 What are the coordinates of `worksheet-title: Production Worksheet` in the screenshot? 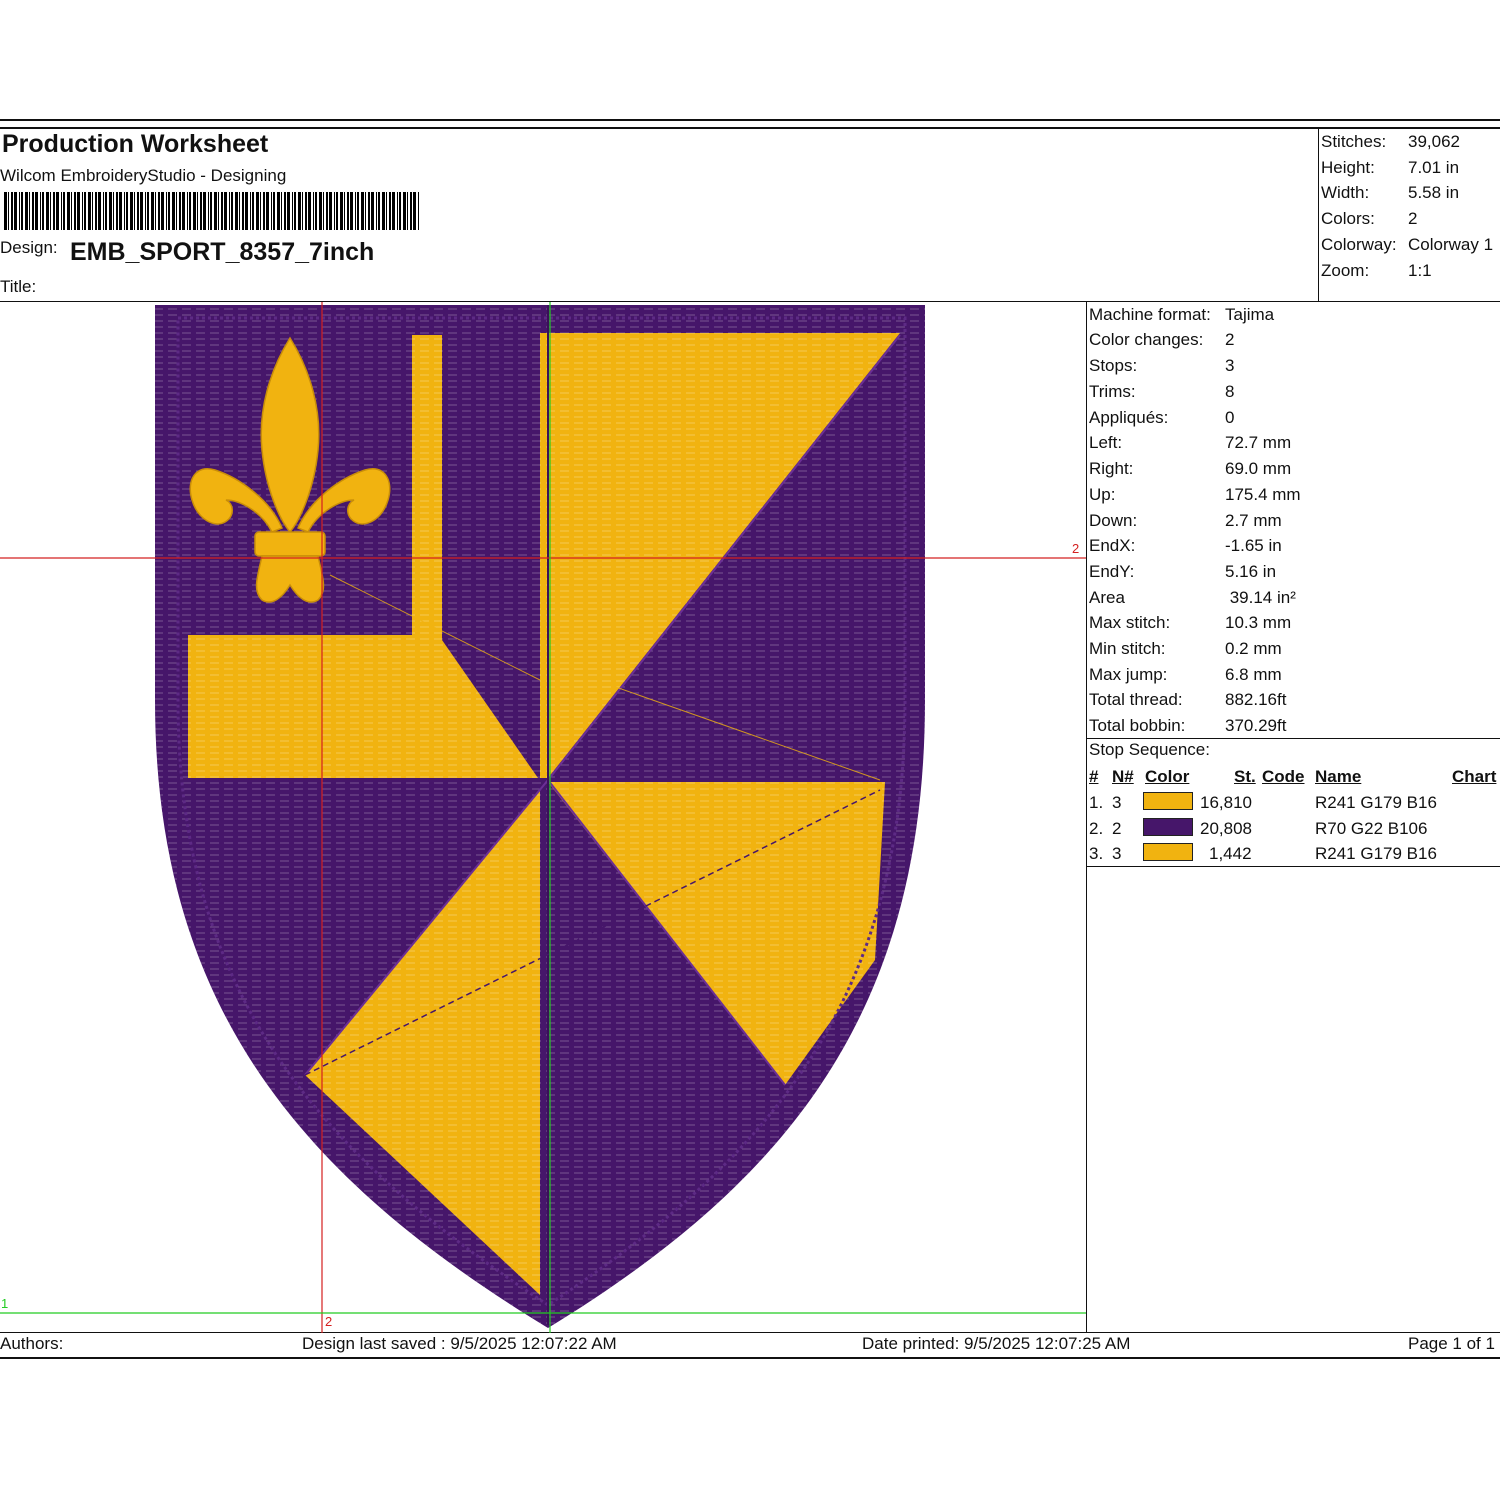 It's located at (135, 144).